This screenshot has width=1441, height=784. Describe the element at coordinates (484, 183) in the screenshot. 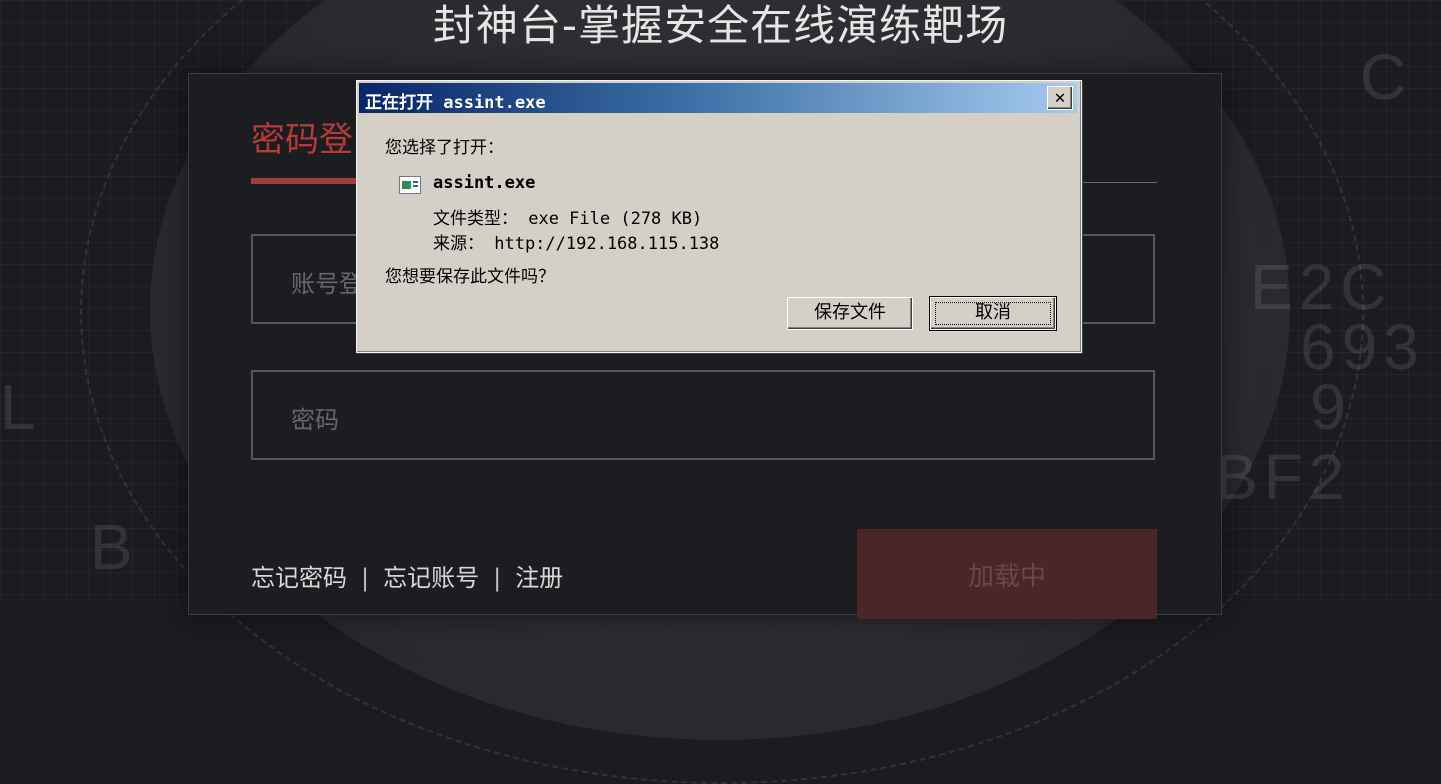

I see `file-name: assint.exe` at that location.